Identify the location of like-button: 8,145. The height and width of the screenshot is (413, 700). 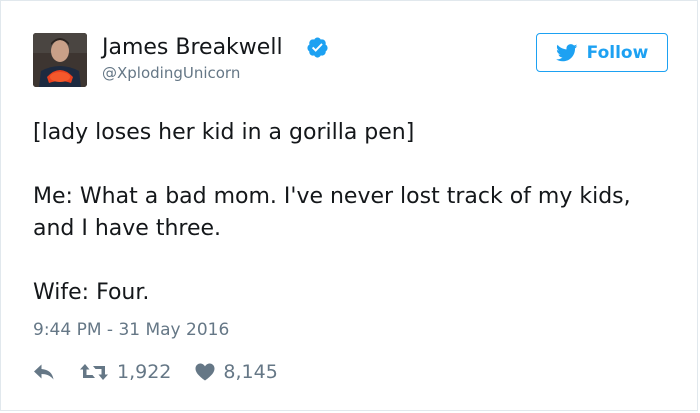
(236, 372).